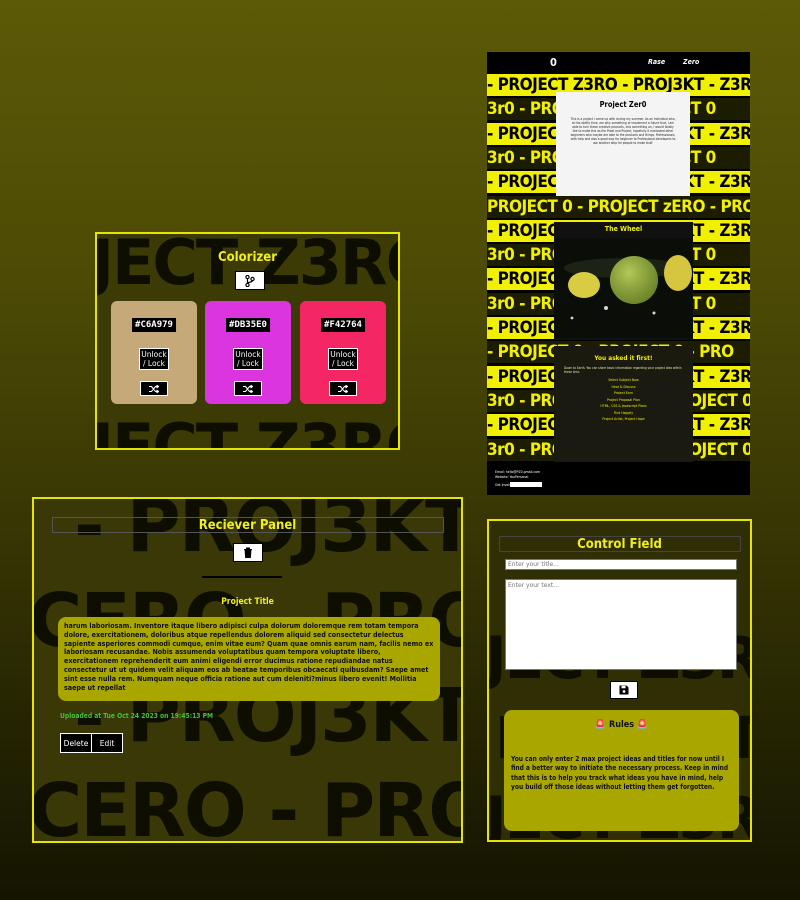  I want to click on color-card-2: #DB35E0 Unlock / Lock, so click(248, 352).